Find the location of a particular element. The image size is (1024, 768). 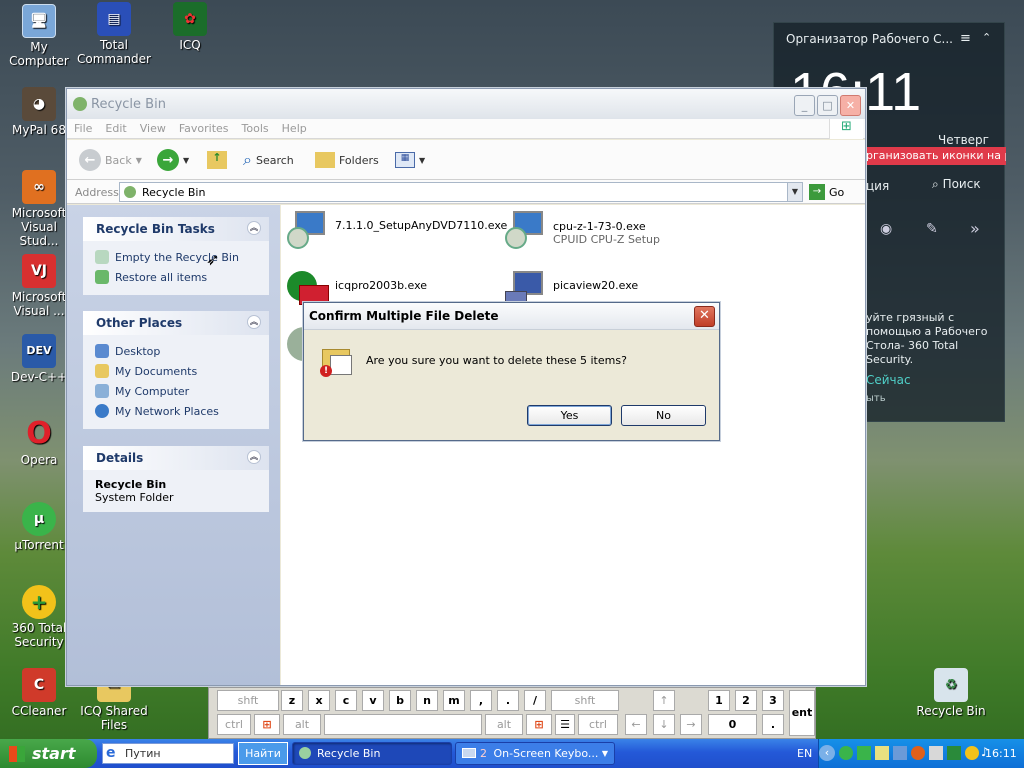

key-x: x is located at coordinates (319, 700).